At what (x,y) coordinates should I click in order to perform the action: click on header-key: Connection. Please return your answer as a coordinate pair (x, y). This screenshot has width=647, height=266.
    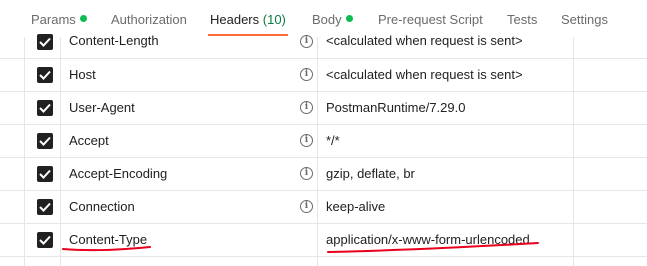
    Looking at the image, I should click on (102, 206).